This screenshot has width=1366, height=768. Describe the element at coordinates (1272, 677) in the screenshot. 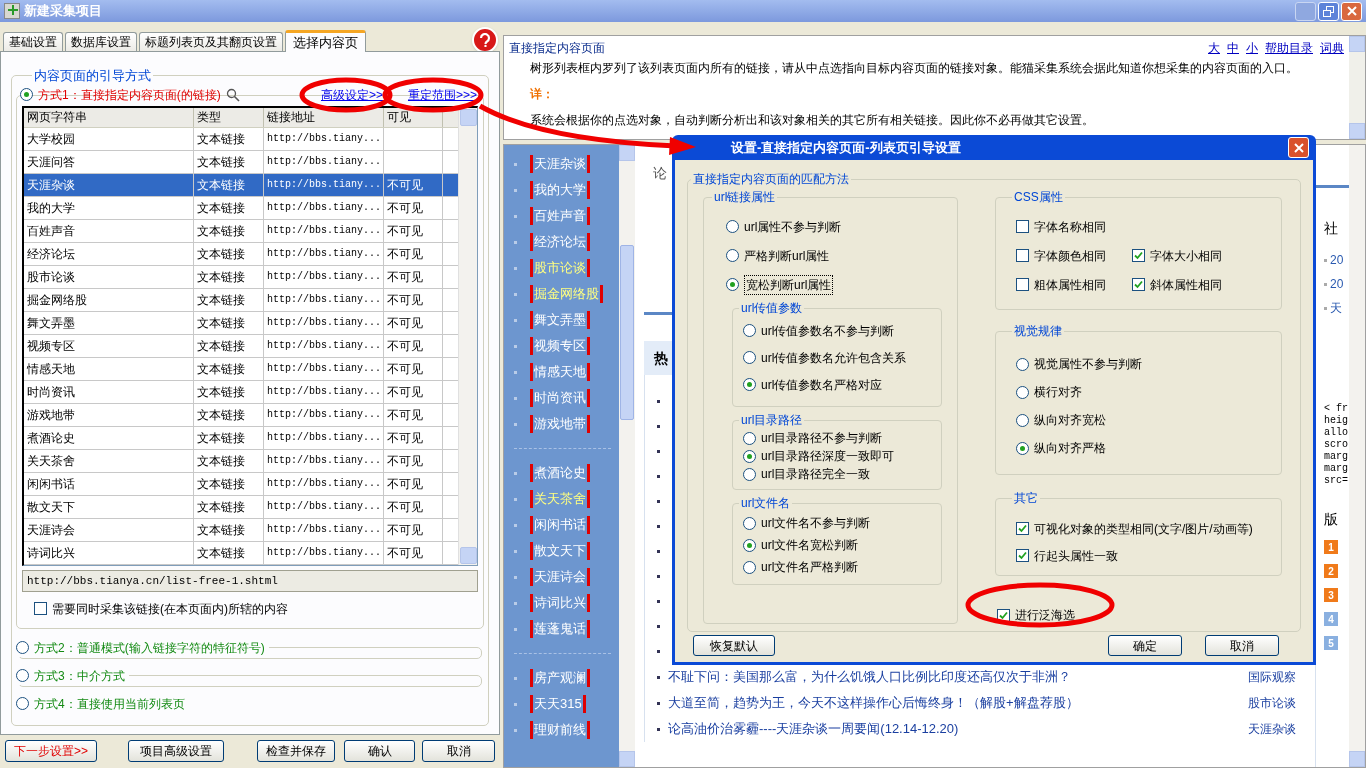

I see `section-link: 国际观察` at that location.